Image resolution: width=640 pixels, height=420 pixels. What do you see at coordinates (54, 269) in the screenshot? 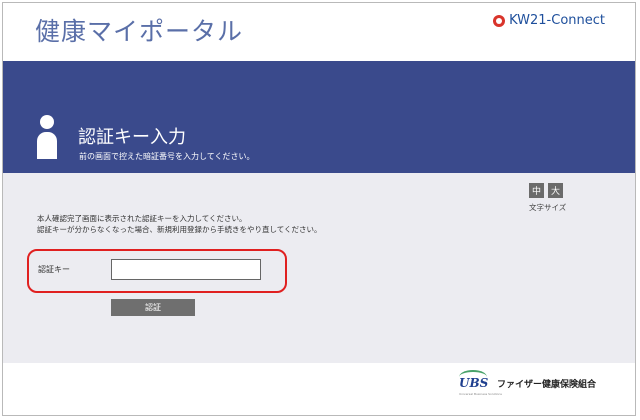
I see `auth-key-label: 認証キー` at bounding box center [54, 269].